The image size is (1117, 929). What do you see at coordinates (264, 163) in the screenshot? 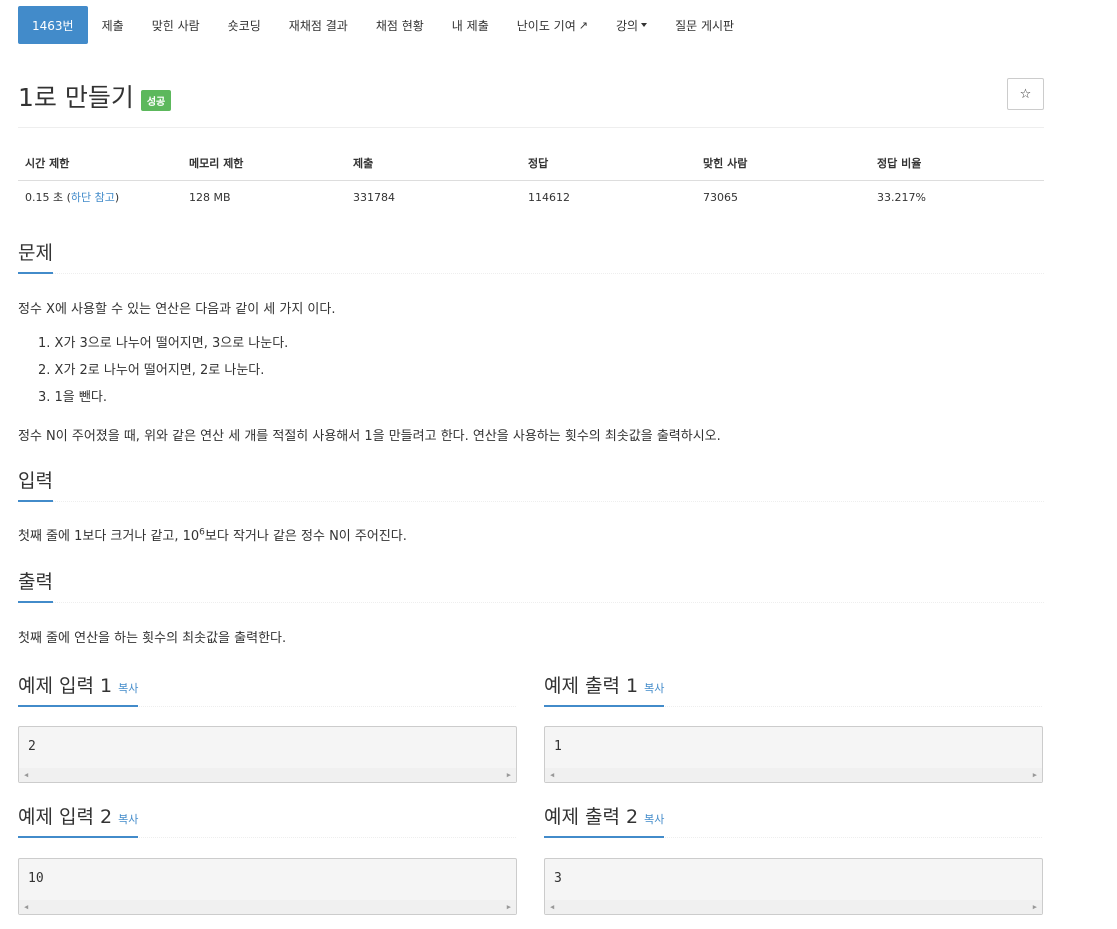
I see `header-memory-limit: 메모리 제한` at bounding box center [264, 163].